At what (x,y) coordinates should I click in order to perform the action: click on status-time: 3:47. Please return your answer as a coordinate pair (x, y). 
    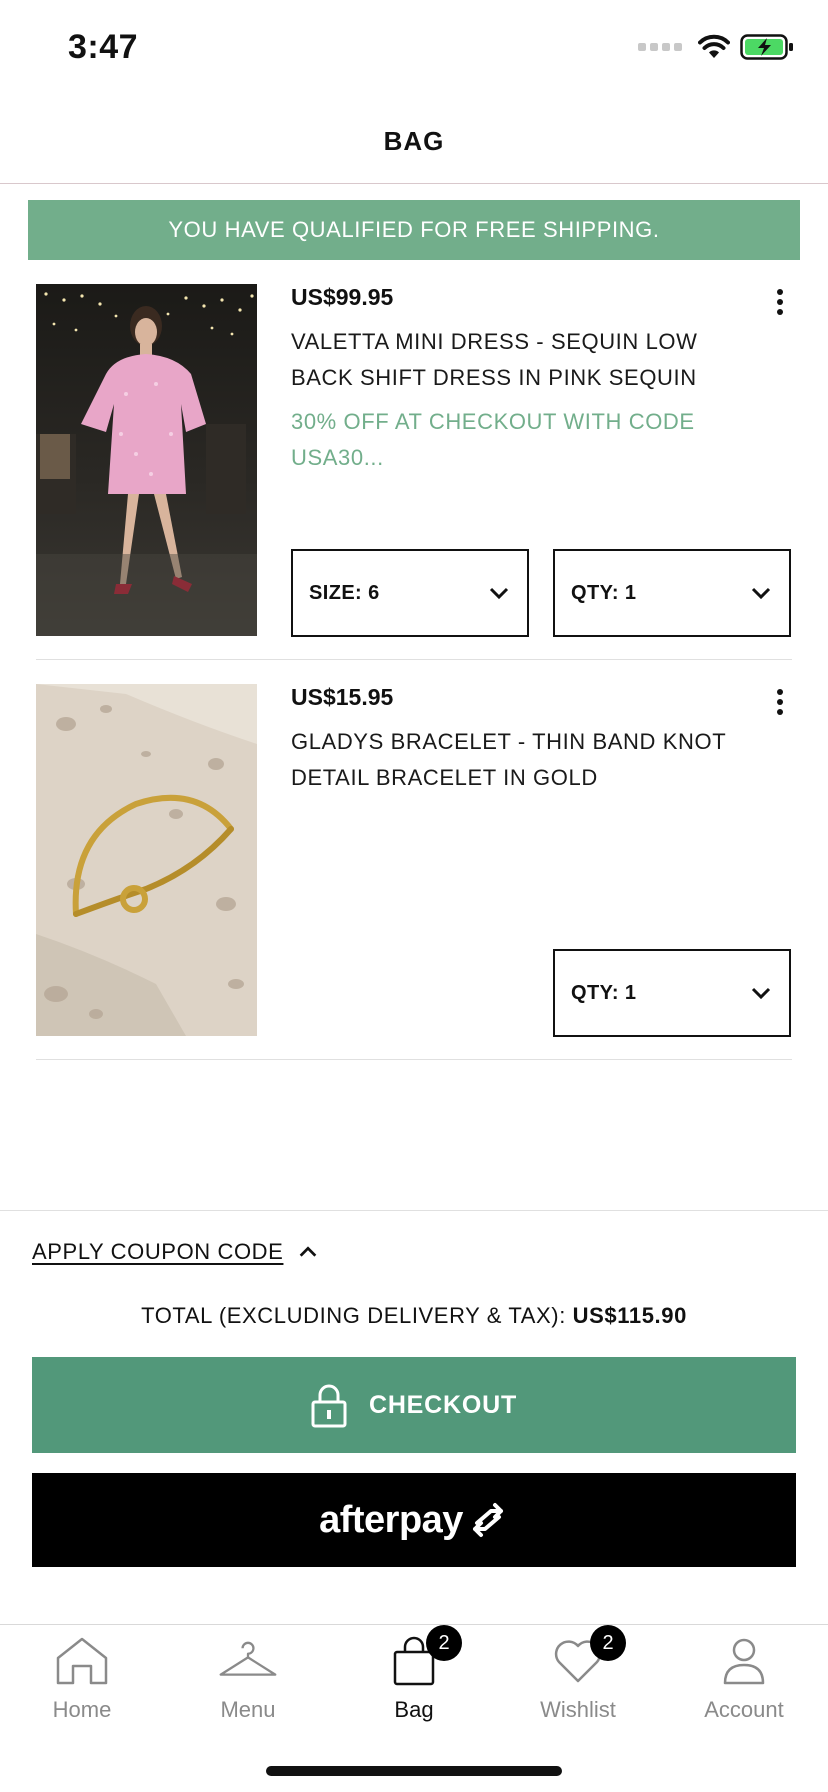
    Looking at the image, I should click on (103, 47).